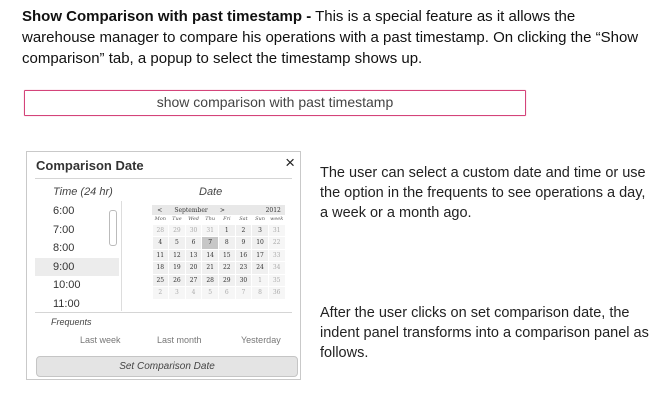 The height and width of the screenshot is (417, 671). I want to click on calendar-day: 27, so click(193, 280).